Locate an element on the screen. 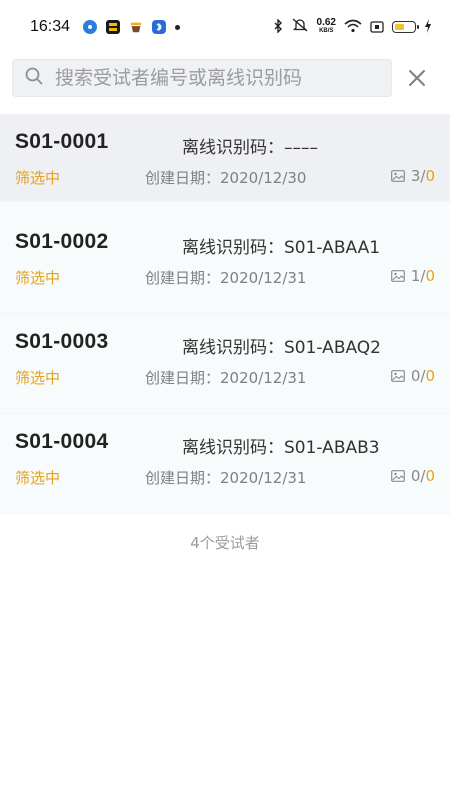 This screenshot has width=450, height=800. offline-code-value: –––– is located at coordinates (301, 148).